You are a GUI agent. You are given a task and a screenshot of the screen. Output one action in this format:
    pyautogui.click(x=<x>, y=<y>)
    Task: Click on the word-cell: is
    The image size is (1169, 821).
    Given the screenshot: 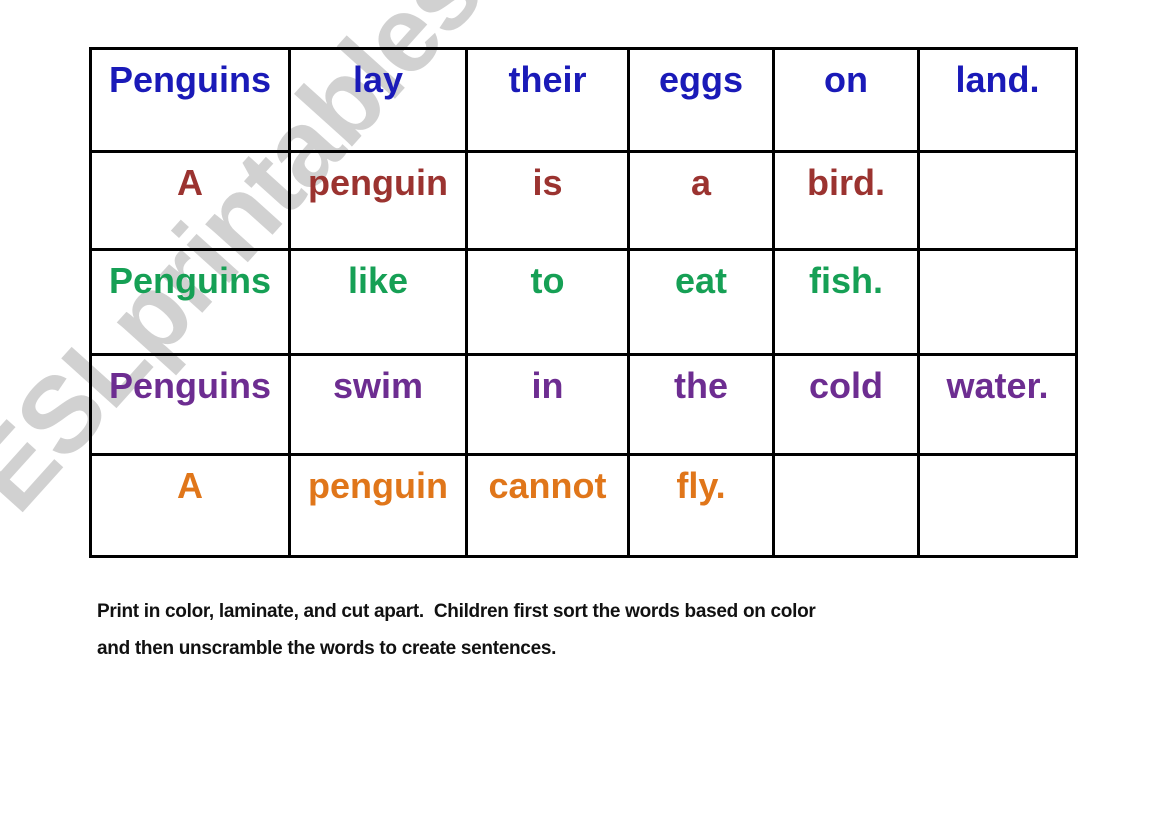 What is the action you would take?
    pyautogui.click(x=547, y=200)
    